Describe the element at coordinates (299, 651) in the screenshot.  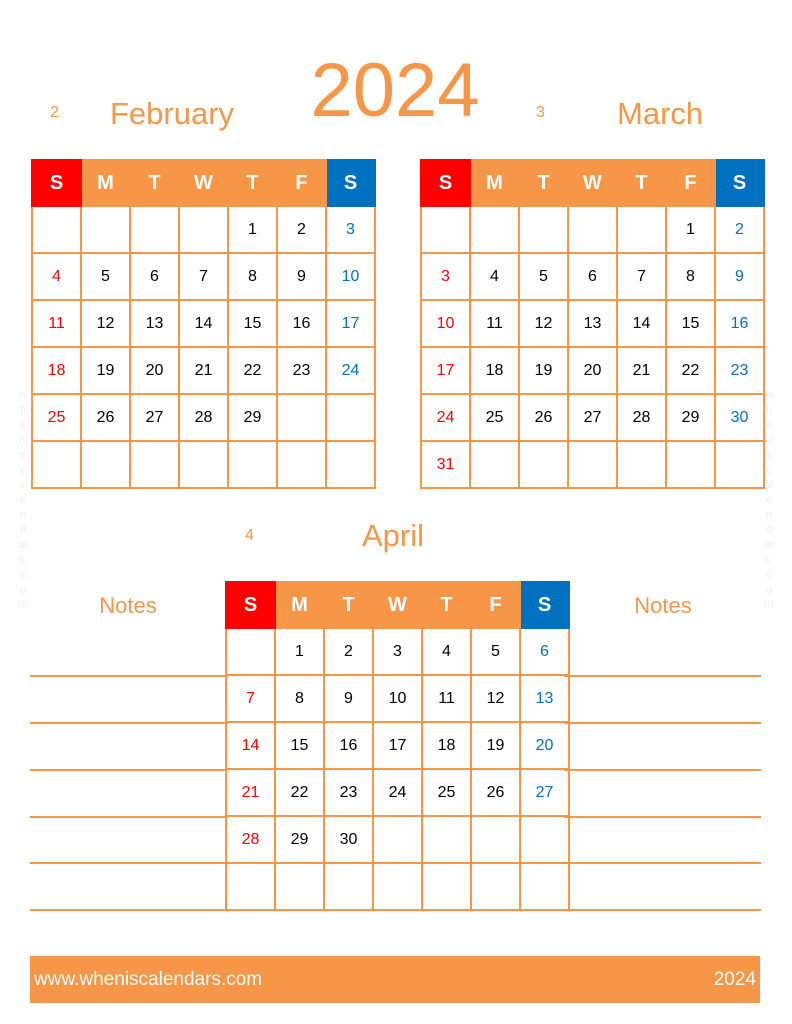
I see `day-cell-april: 1` at that location.